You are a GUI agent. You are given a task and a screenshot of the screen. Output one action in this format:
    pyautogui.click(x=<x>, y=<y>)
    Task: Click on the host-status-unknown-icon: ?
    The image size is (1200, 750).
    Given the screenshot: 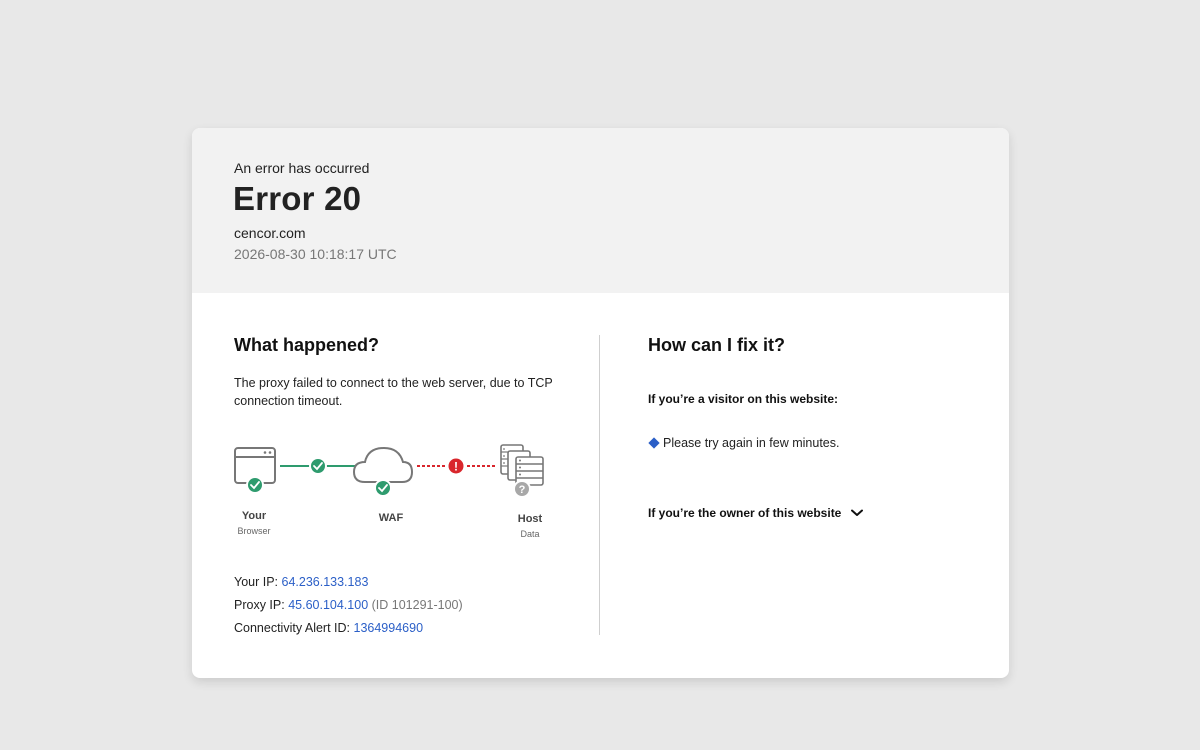 What is the action you would take?
    pyautogui.click(x=522, y=489)
    